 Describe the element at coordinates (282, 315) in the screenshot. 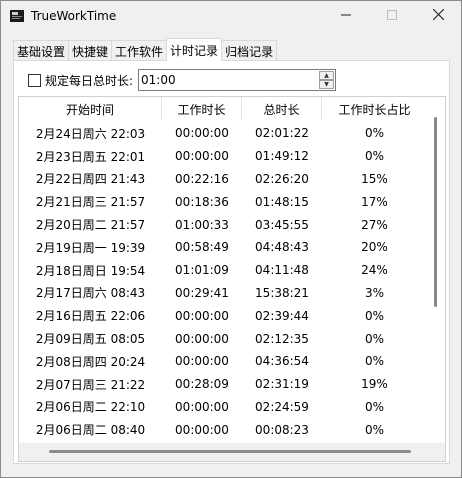

I see `total-duration-cell: 02:39:44` at that location.